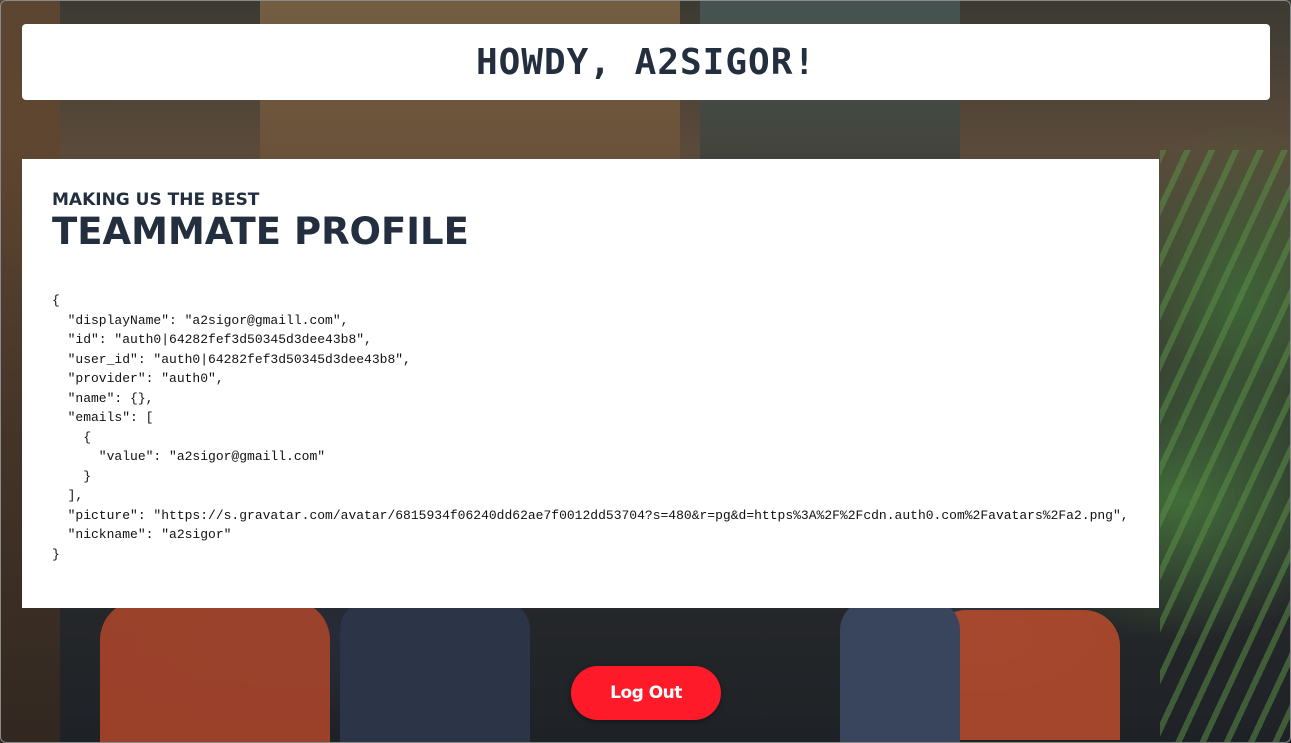 The image size is (1291, 743). Describe the element at coordinates (156, 200) in the screenshot. I see `profile-subtitle: MAKING US THE BEST` at that location.